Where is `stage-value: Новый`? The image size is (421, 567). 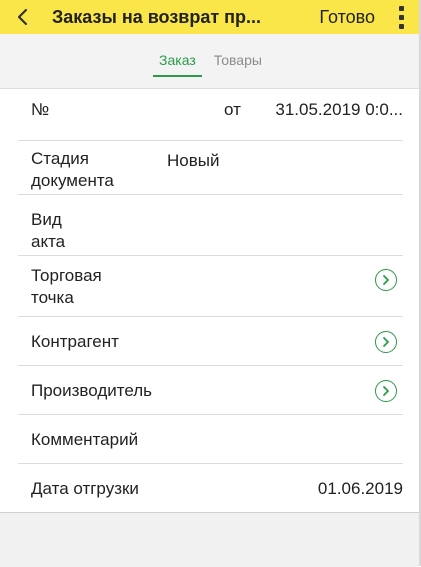
stage-value: Новый is located at coordinates (193, 160).